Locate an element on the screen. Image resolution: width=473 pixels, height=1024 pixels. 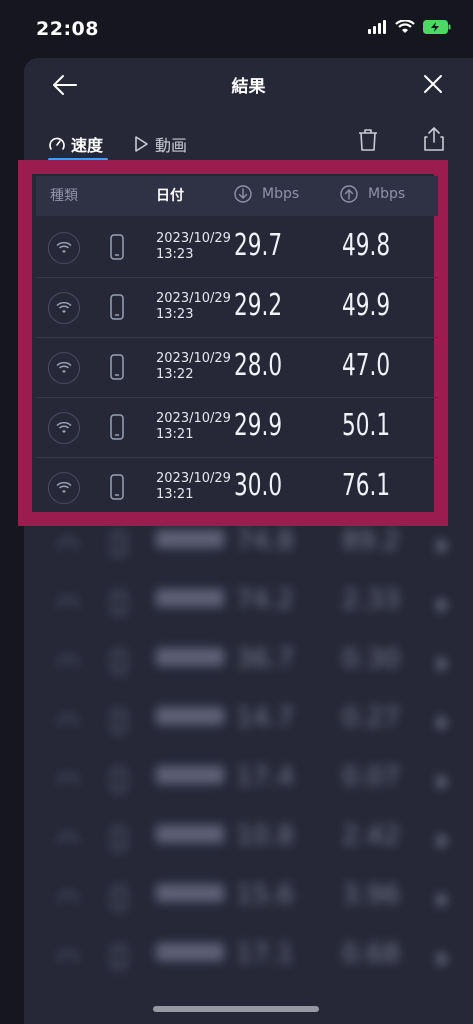
blurred-row: 74.8 89.2 is located at coordinates (248, 547).